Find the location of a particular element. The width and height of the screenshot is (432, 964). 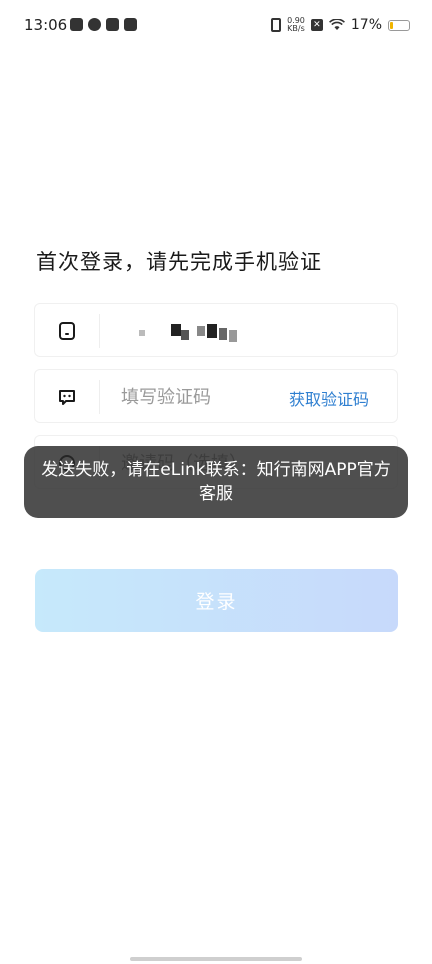

get-code-button: 获取验证码 is located at coordinates (329, 398).